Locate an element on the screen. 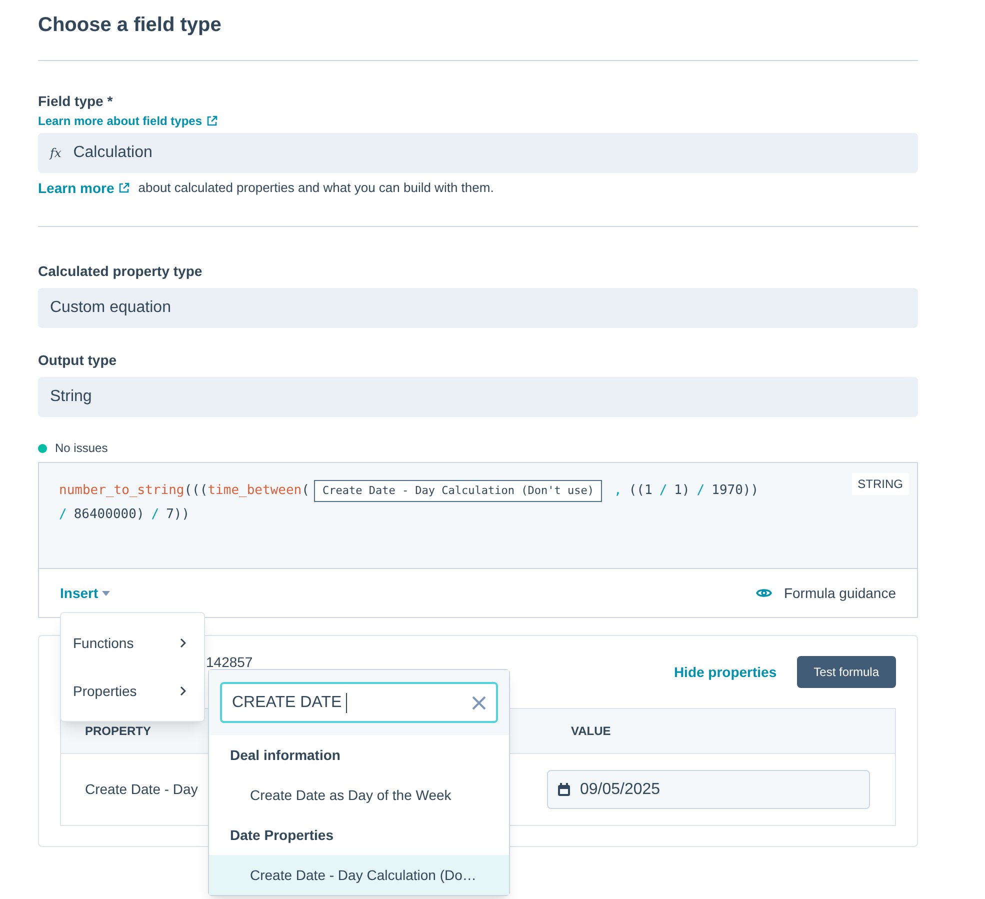 The image size is (985, 899). search-field: CREATE DATE is located at coordinates (359, 702).